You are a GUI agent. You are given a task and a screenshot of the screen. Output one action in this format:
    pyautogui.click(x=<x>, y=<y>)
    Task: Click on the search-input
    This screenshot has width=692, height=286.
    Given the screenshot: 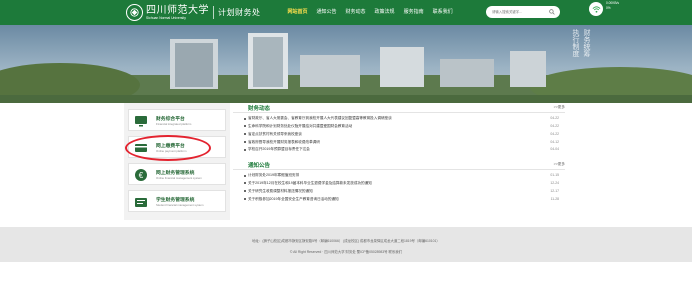 What is the action you would take?
    pyautogui.click(x=519, y=12)
    